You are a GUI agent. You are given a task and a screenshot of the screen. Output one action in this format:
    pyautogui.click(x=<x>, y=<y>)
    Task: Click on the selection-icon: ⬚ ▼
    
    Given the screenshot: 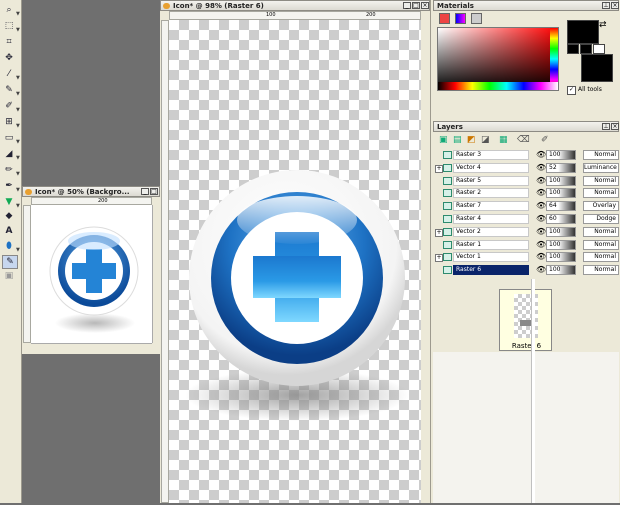 What is the action you would take?
    pyautogui.click(x=11, y=26)
    